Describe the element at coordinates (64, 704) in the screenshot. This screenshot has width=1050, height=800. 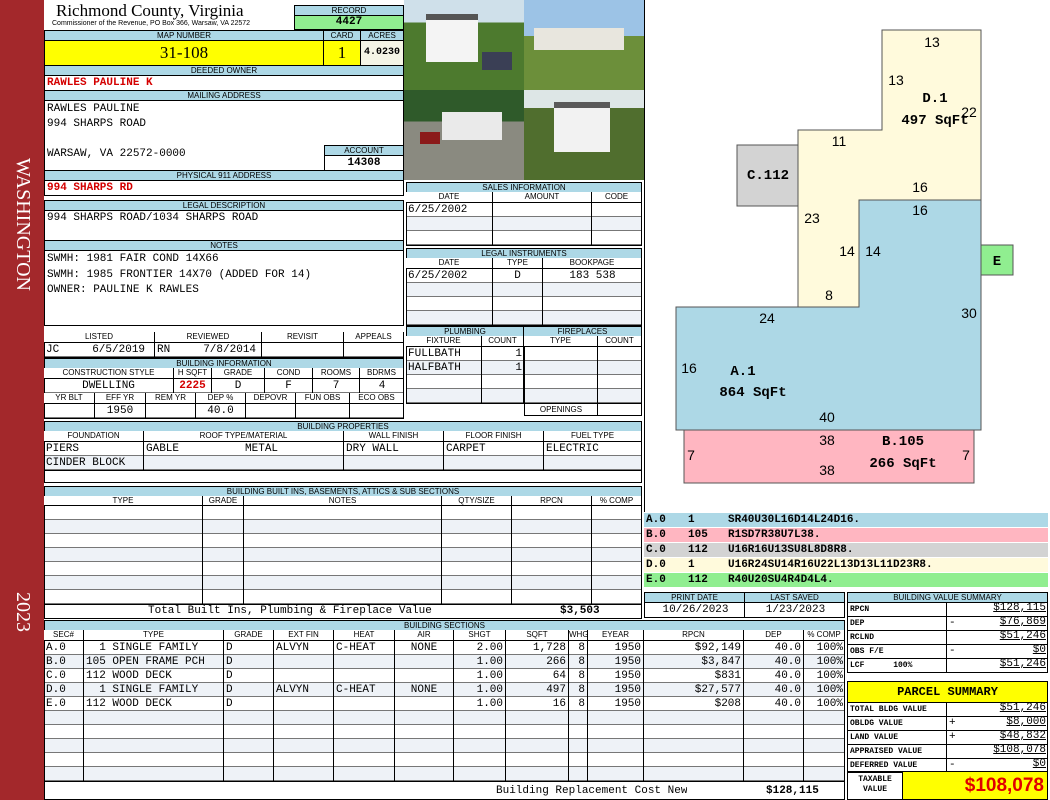
I see `sections-cell: E.0` at that location.